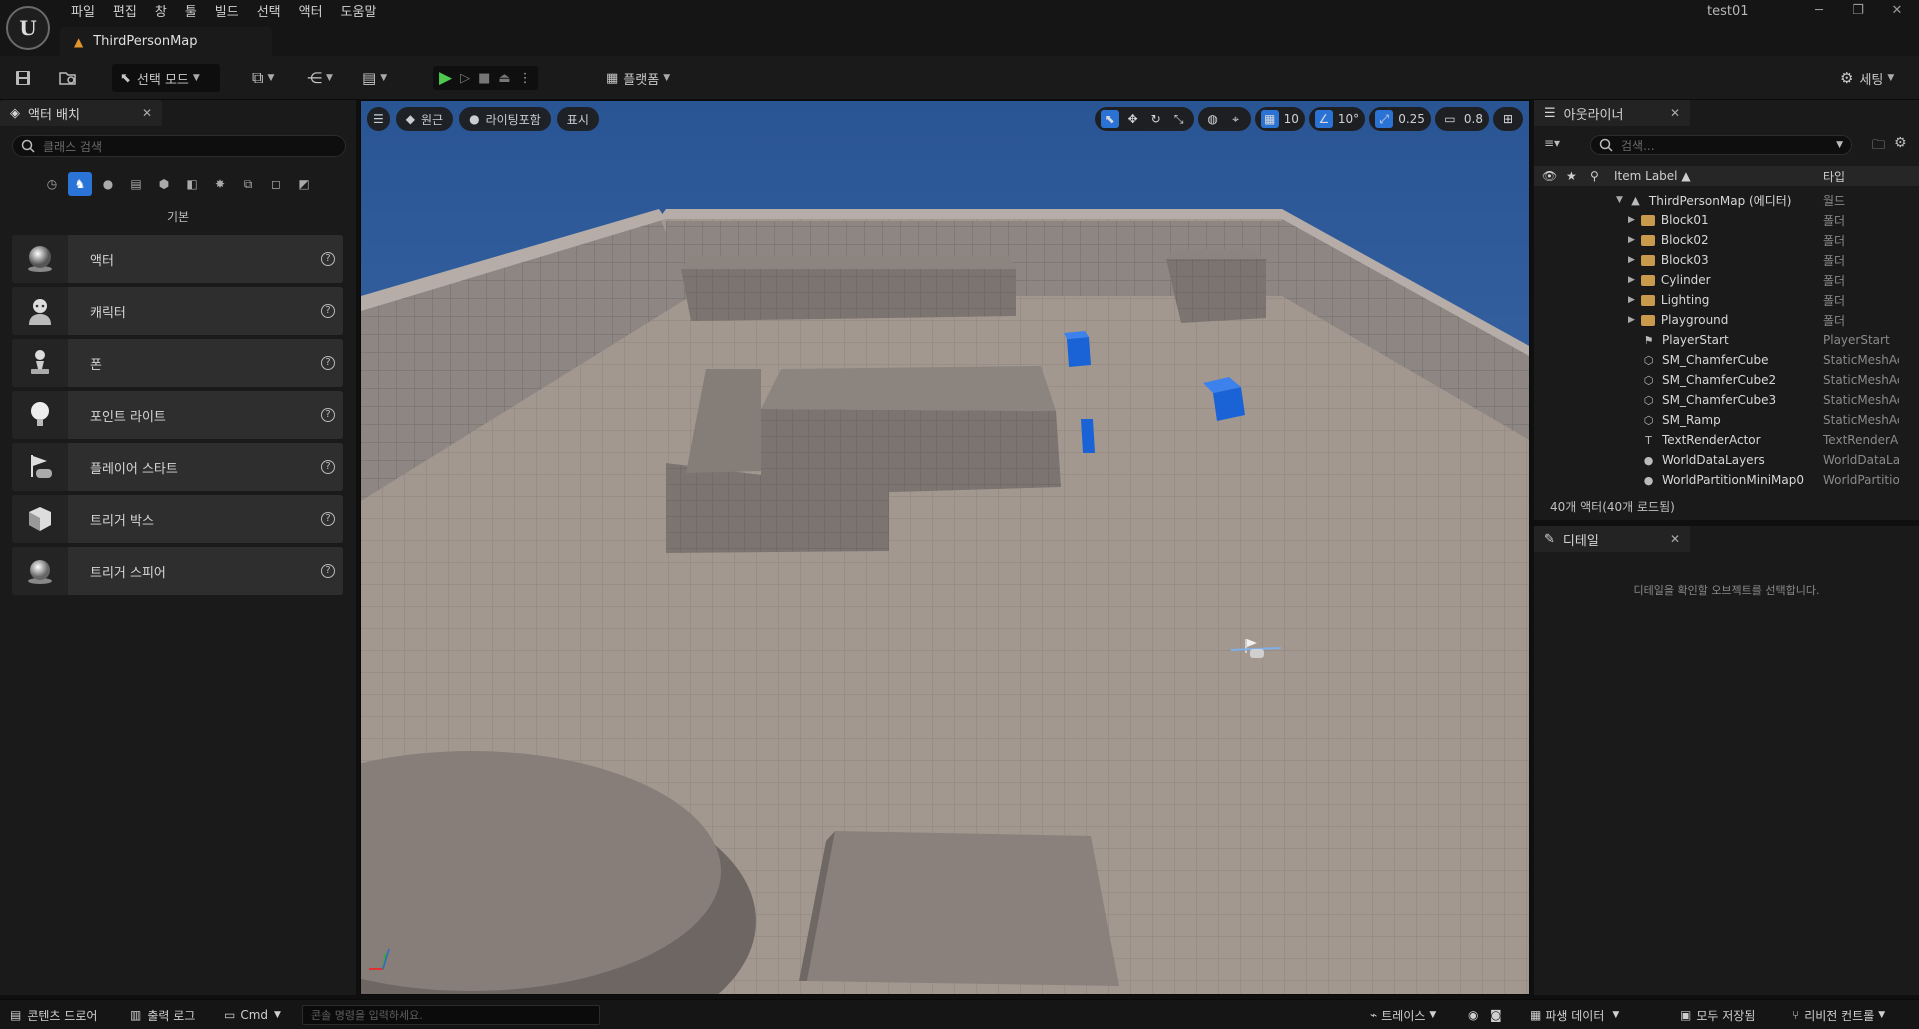 The image size is (1919, 1029). I want to click on output-log-button: ▥ 출력 로그, so click(162, 1015).